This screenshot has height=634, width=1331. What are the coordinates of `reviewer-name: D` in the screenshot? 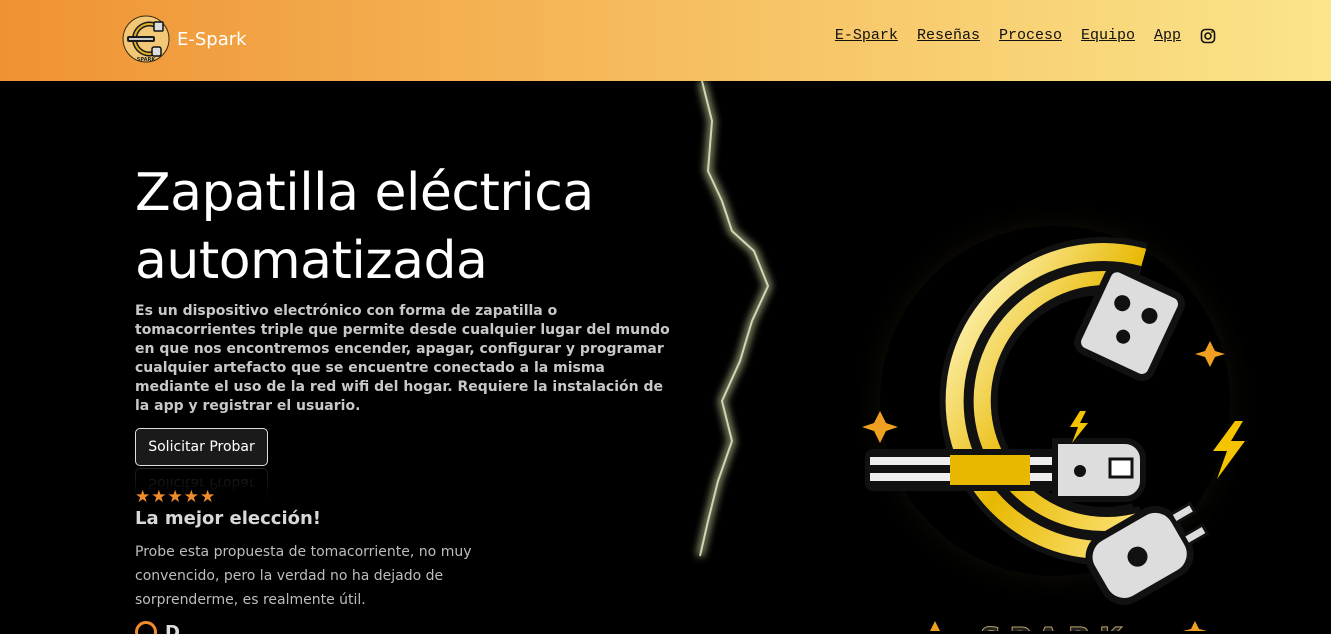 It's located at (172, 627).